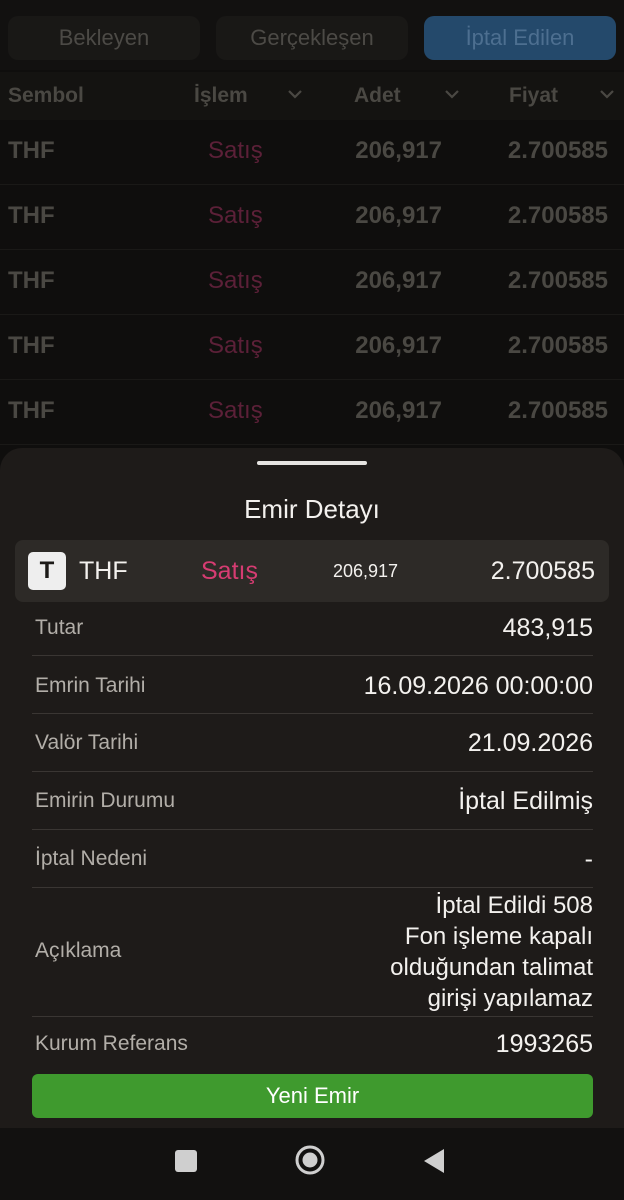 This screenshot has height=1200, width=624. What do you see at coordinates (366, 571) in the screenshot?
I see `summary-quantity: 206,917` at bounding box center [366, 571].